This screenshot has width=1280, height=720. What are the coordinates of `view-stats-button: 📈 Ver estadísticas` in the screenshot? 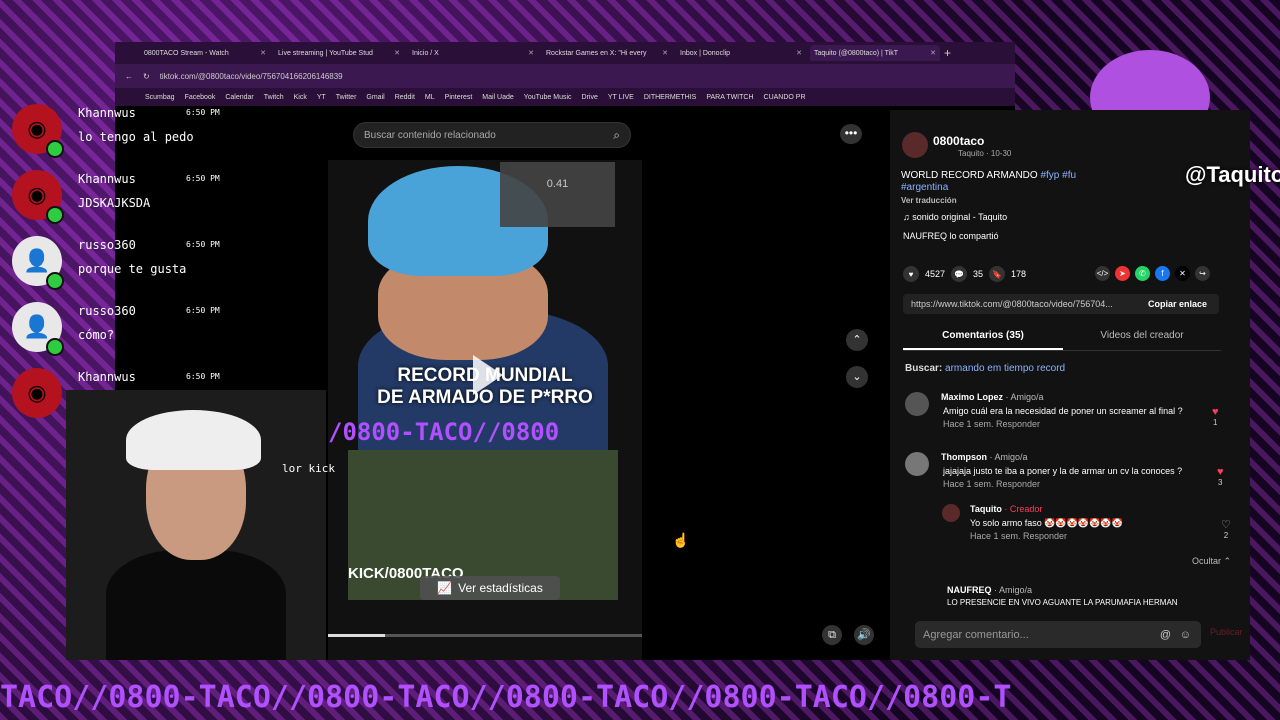 It's located at (490, 588).